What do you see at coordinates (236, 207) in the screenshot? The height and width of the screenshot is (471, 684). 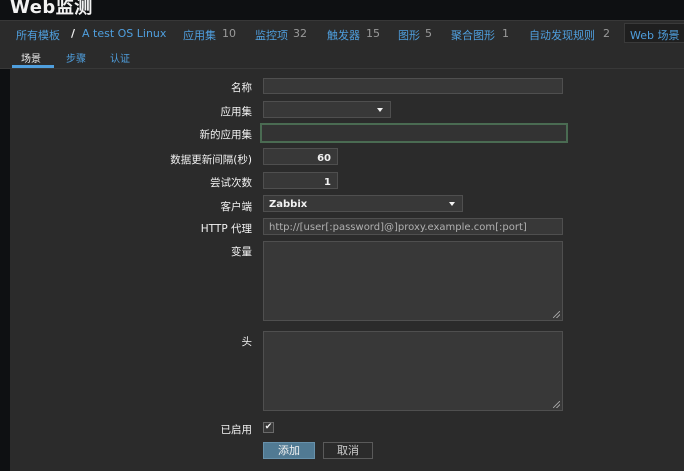 I see `agent-label: 客户端` at bounding box center [236, 207].